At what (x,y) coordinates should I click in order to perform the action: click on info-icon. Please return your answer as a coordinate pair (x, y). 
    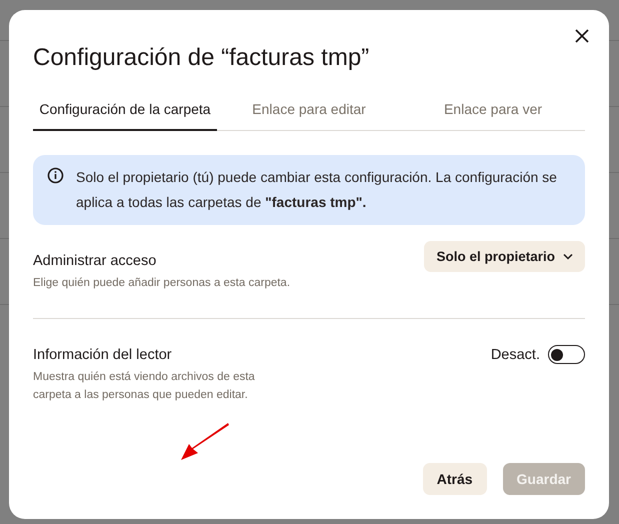
    Looking at the image, I should click on (55, 175).